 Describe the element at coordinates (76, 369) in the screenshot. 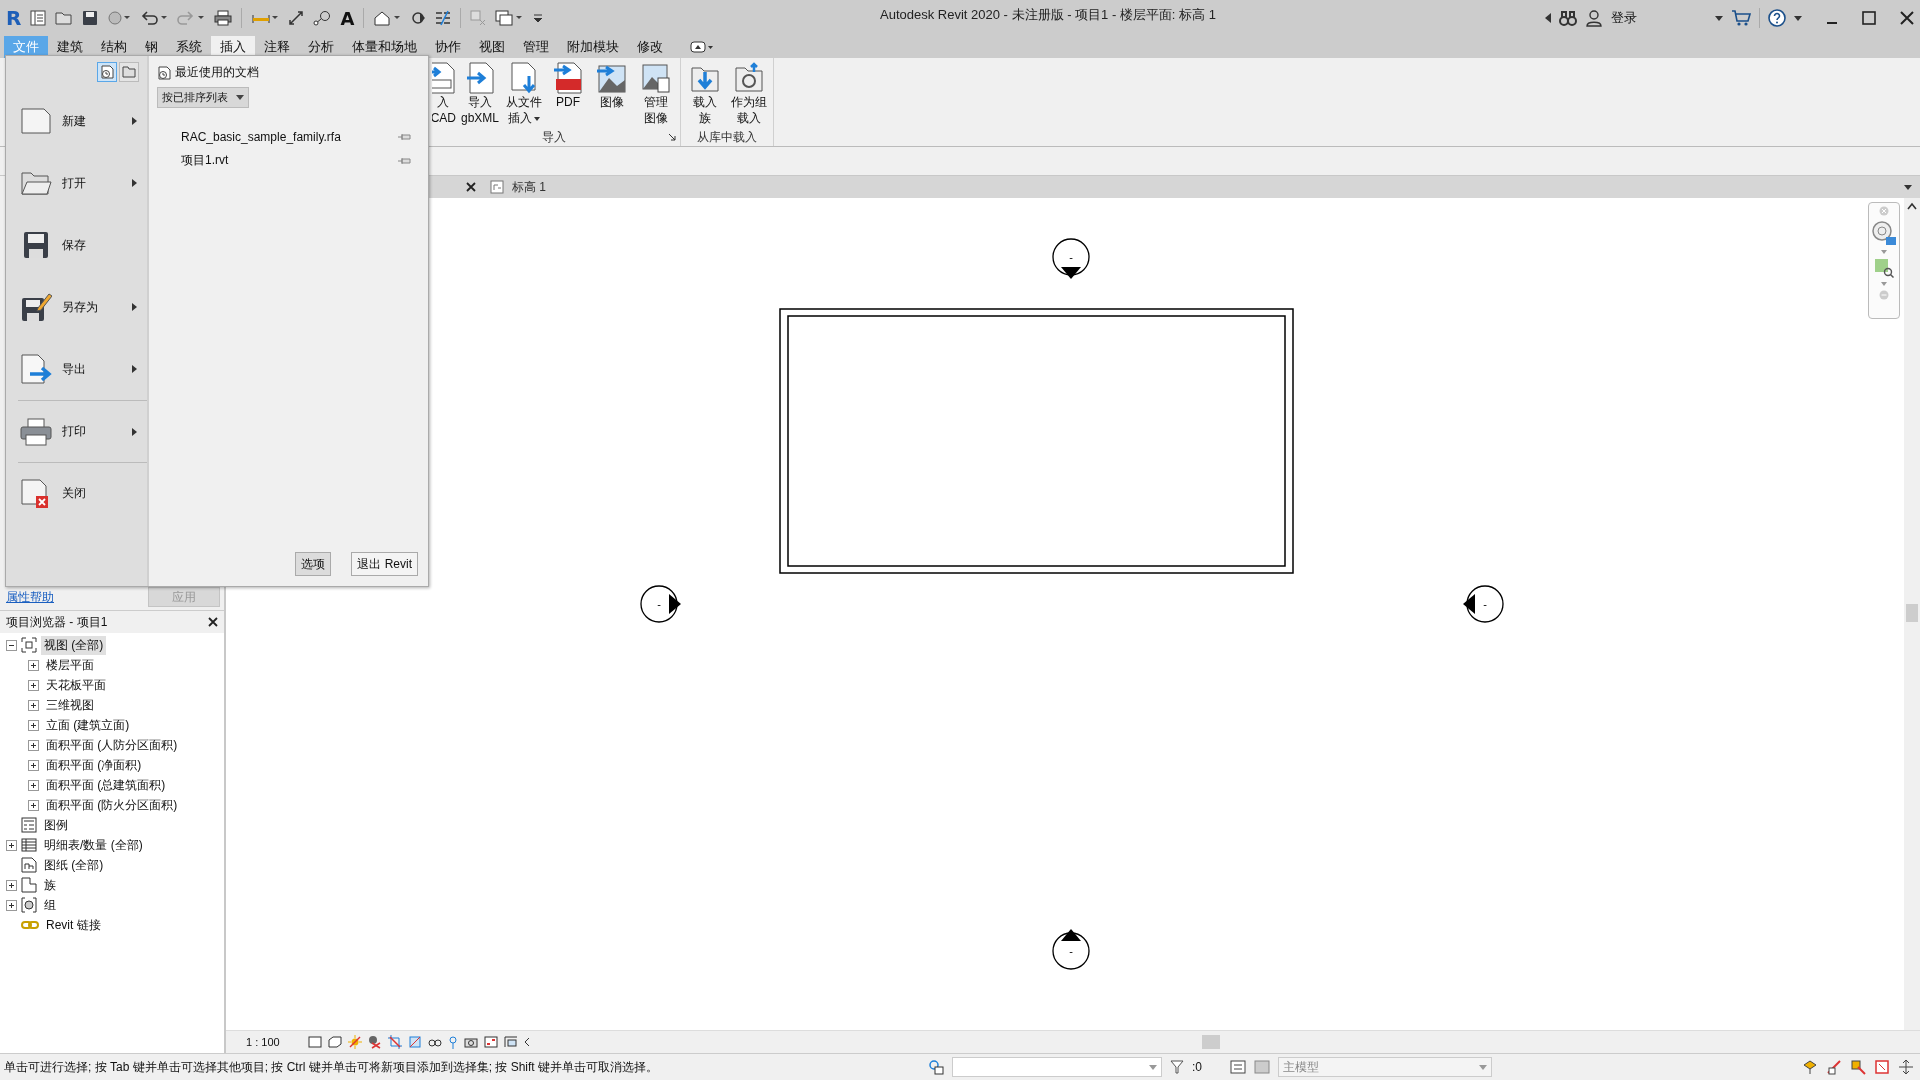

I see `menu-item: 导出` at that location.